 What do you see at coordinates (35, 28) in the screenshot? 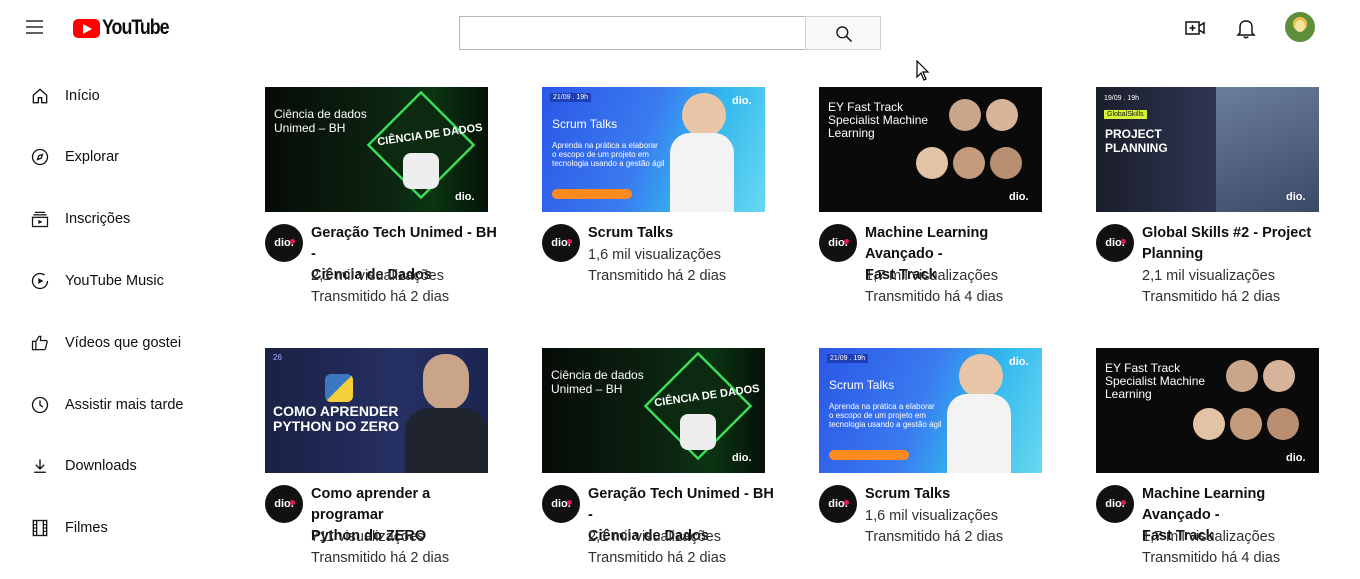
I see `menu-icon` at bounding box center [35, 28].